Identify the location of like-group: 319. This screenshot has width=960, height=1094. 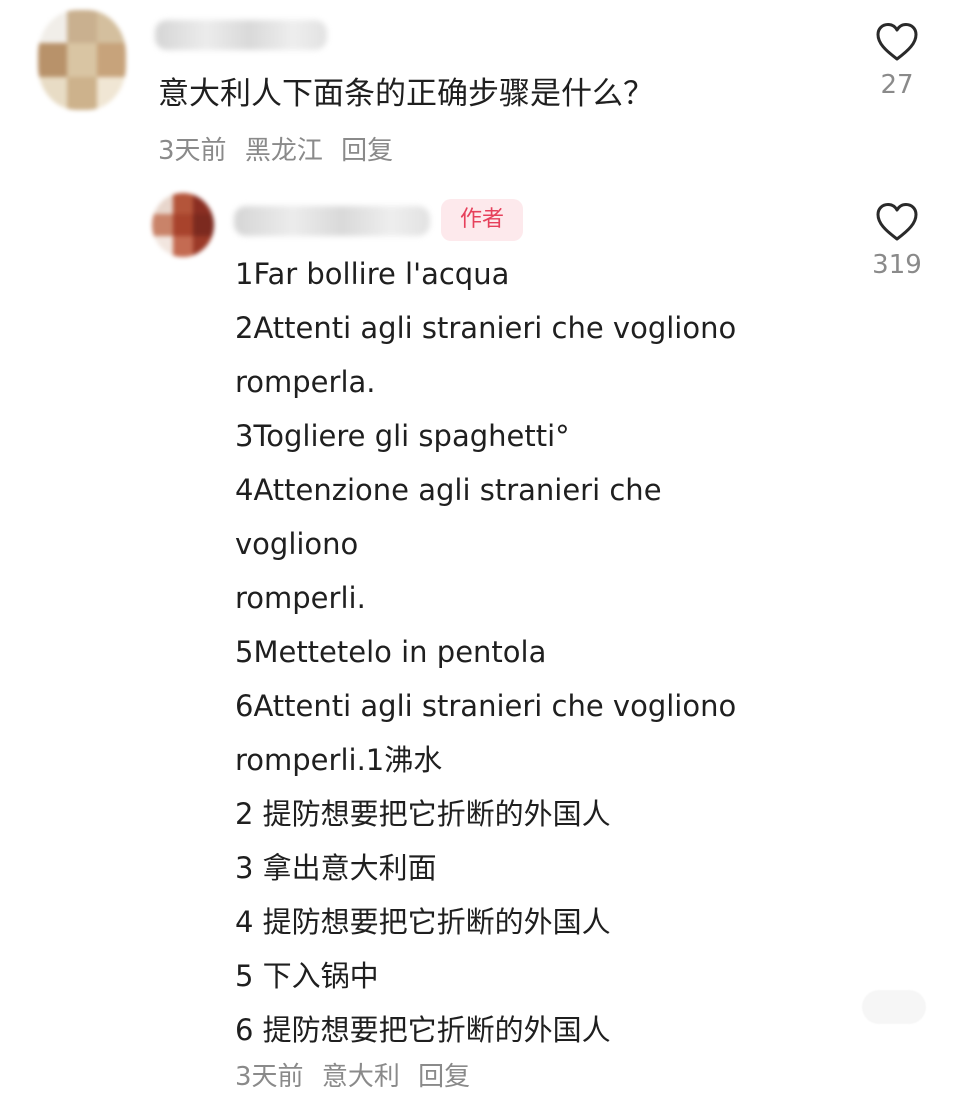
(897, 242).